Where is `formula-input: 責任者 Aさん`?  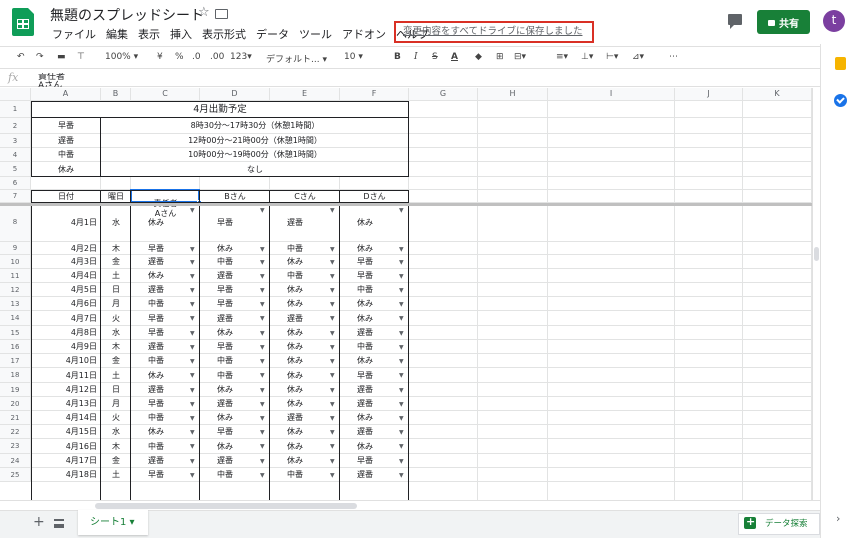 formula-input: 責任者 Aさん is located at coordinates (51, 80).